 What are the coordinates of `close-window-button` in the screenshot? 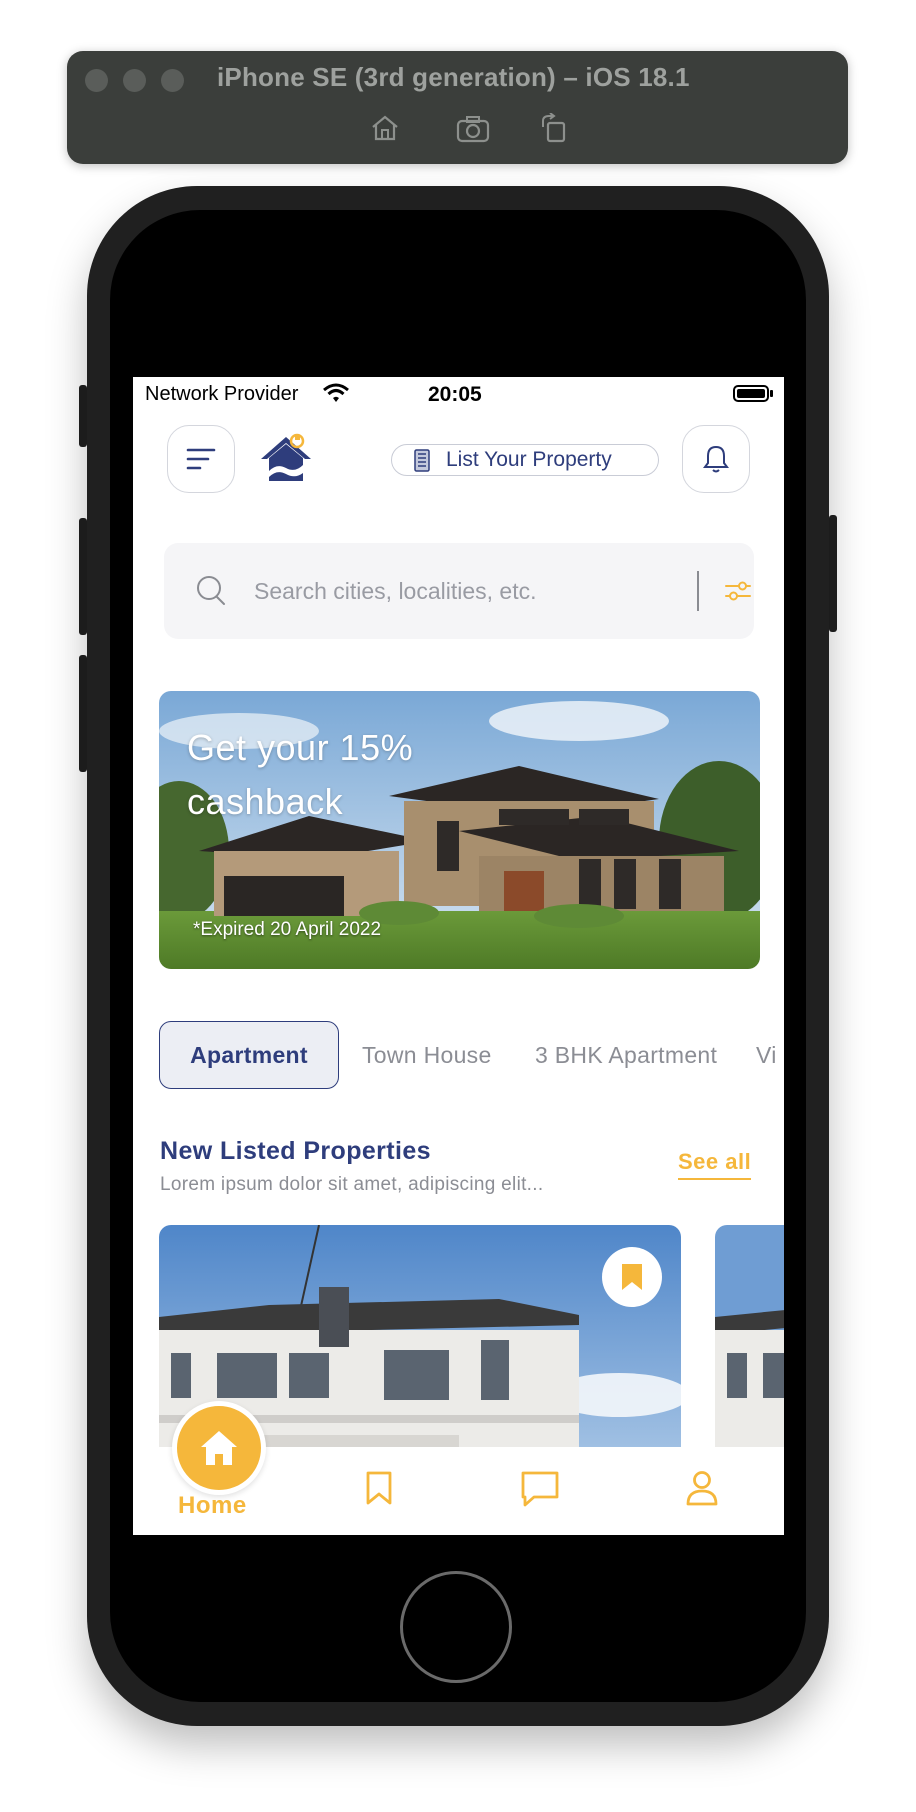 It's located at (96, 80).